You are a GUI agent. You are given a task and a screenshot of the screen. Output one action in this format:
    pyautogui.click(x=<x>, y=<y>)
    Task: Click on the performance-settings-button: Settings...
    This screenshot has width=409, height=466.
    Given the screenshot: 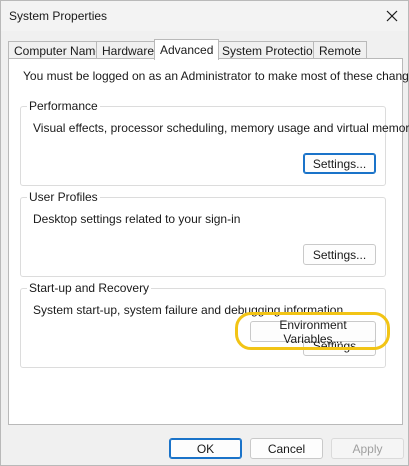 What is the action you would take?
    pyautogui.click(x=339, y=163)
    